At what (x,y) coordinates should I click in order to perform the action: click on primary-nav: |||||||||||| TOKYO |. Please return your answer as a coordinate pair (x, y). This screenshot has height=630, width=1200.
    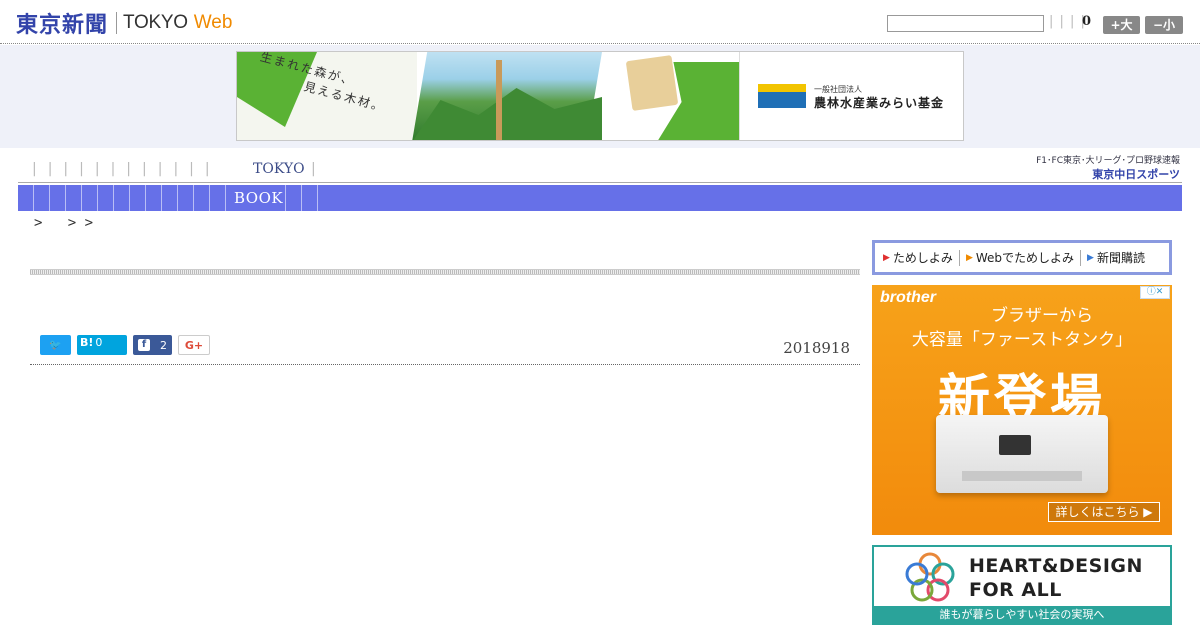
    Looking at the image, I should click on (600, 171).